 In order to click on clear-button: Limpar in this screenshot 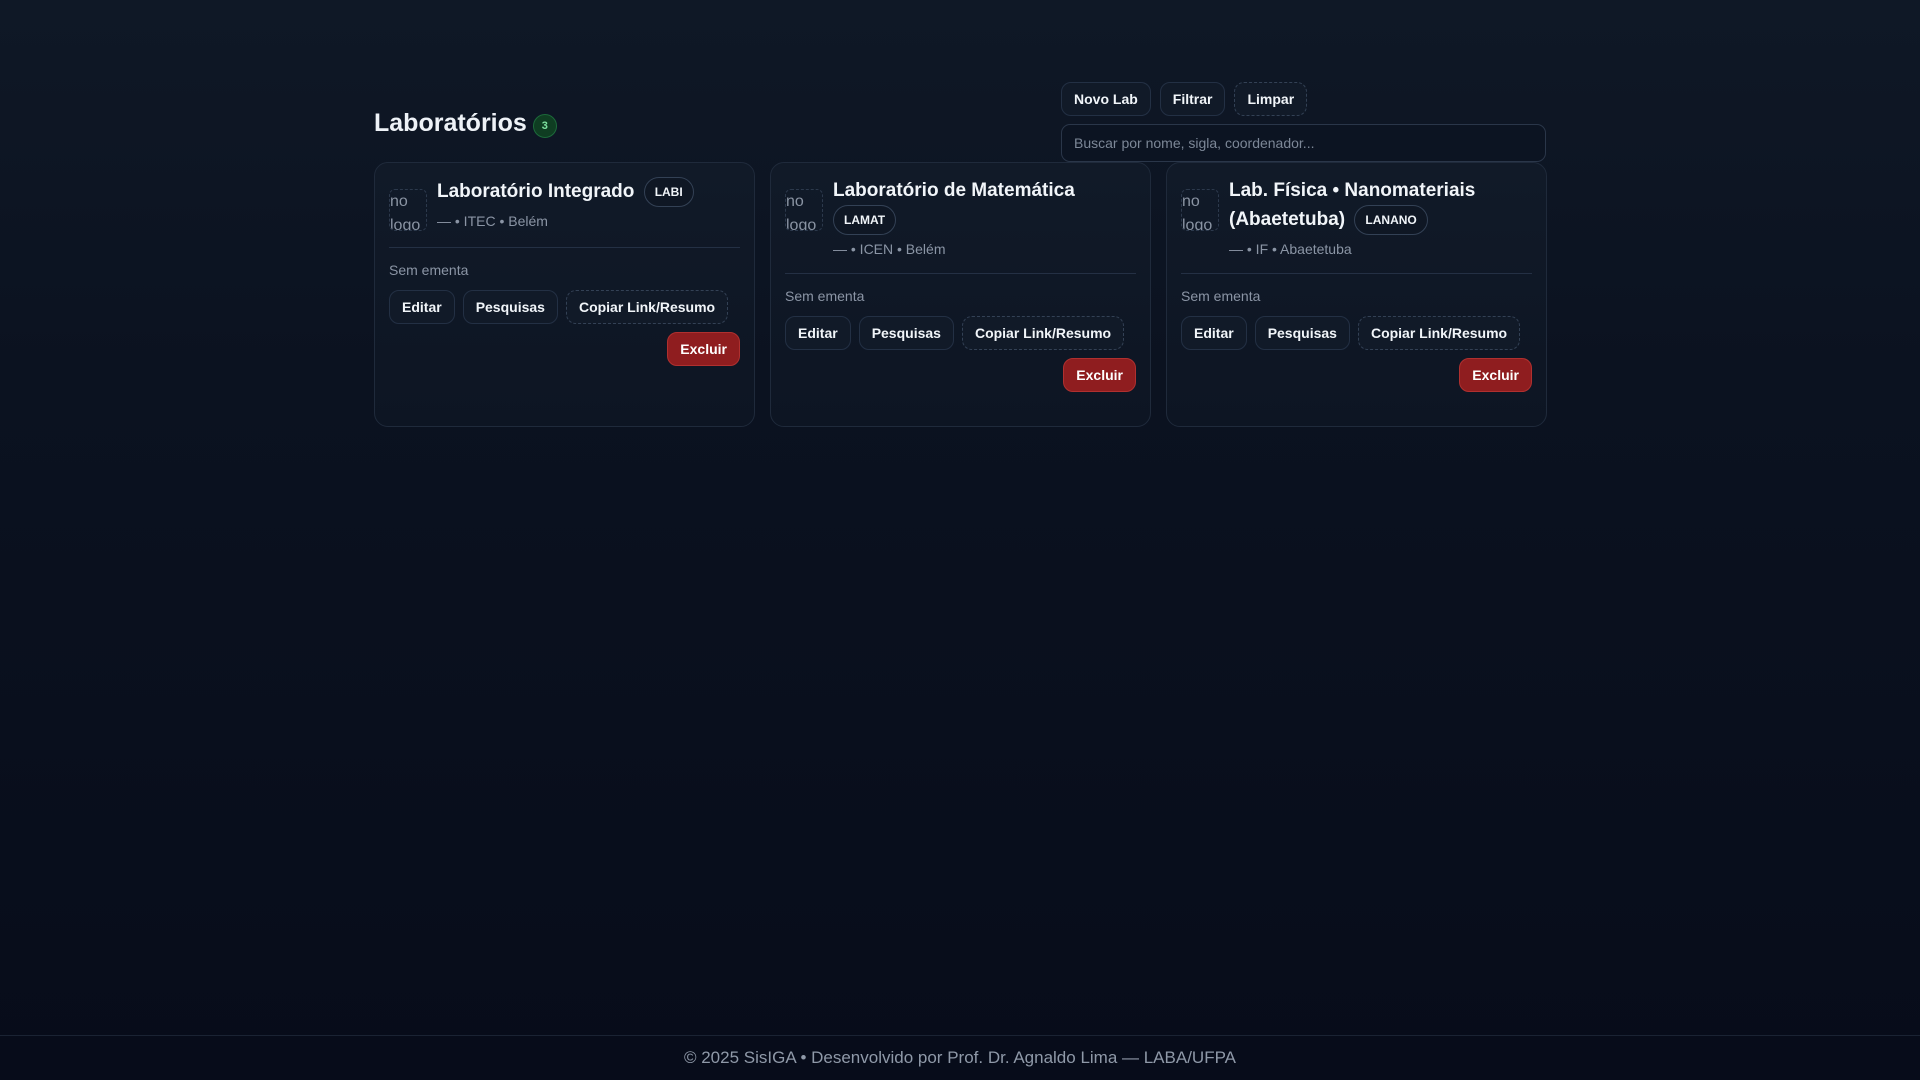, I will do `click(1271, 99)`.